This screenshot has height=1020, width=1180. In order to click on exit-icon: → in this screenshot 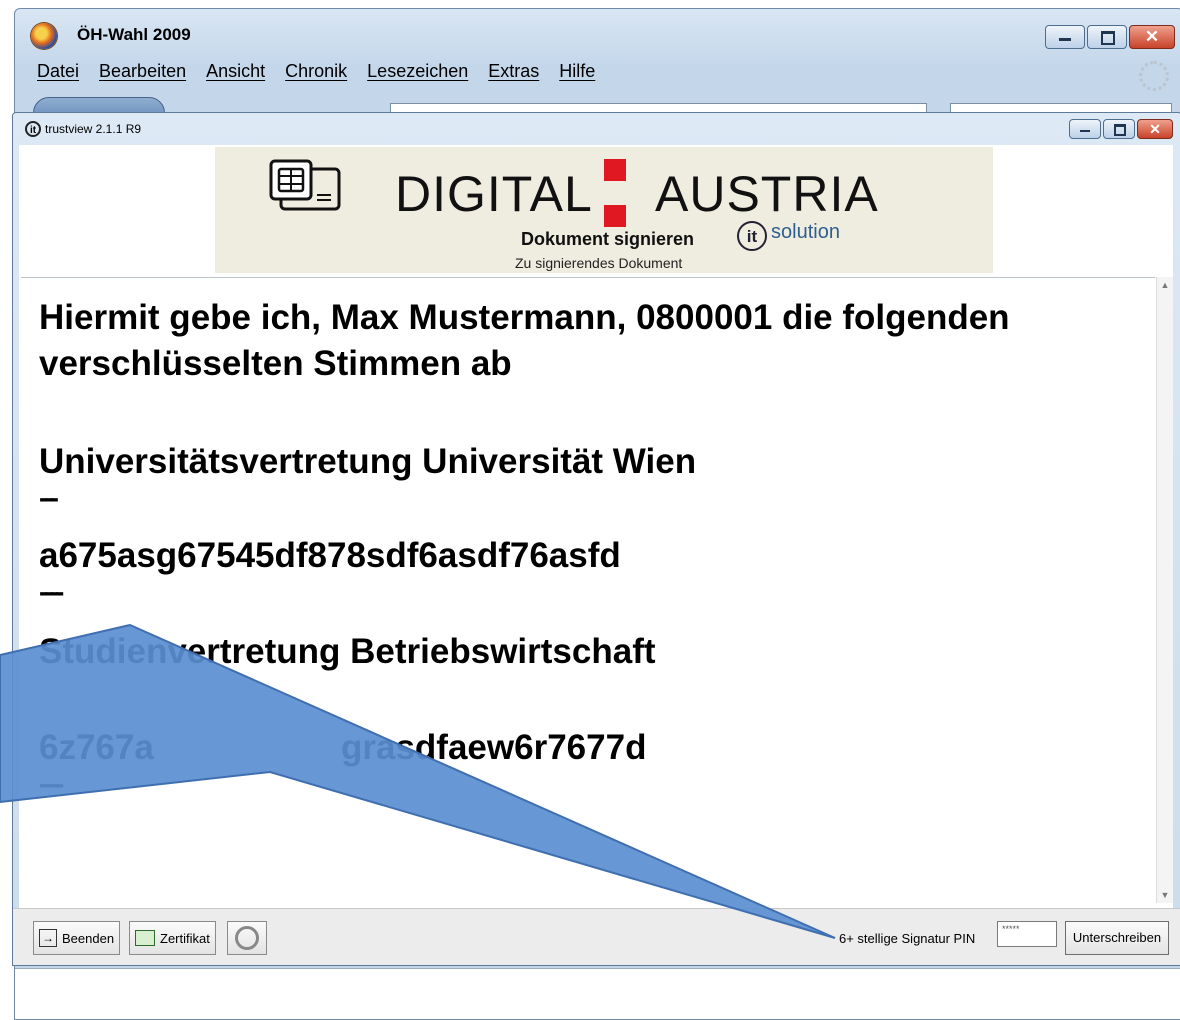, I will do `click(48, 938)`.